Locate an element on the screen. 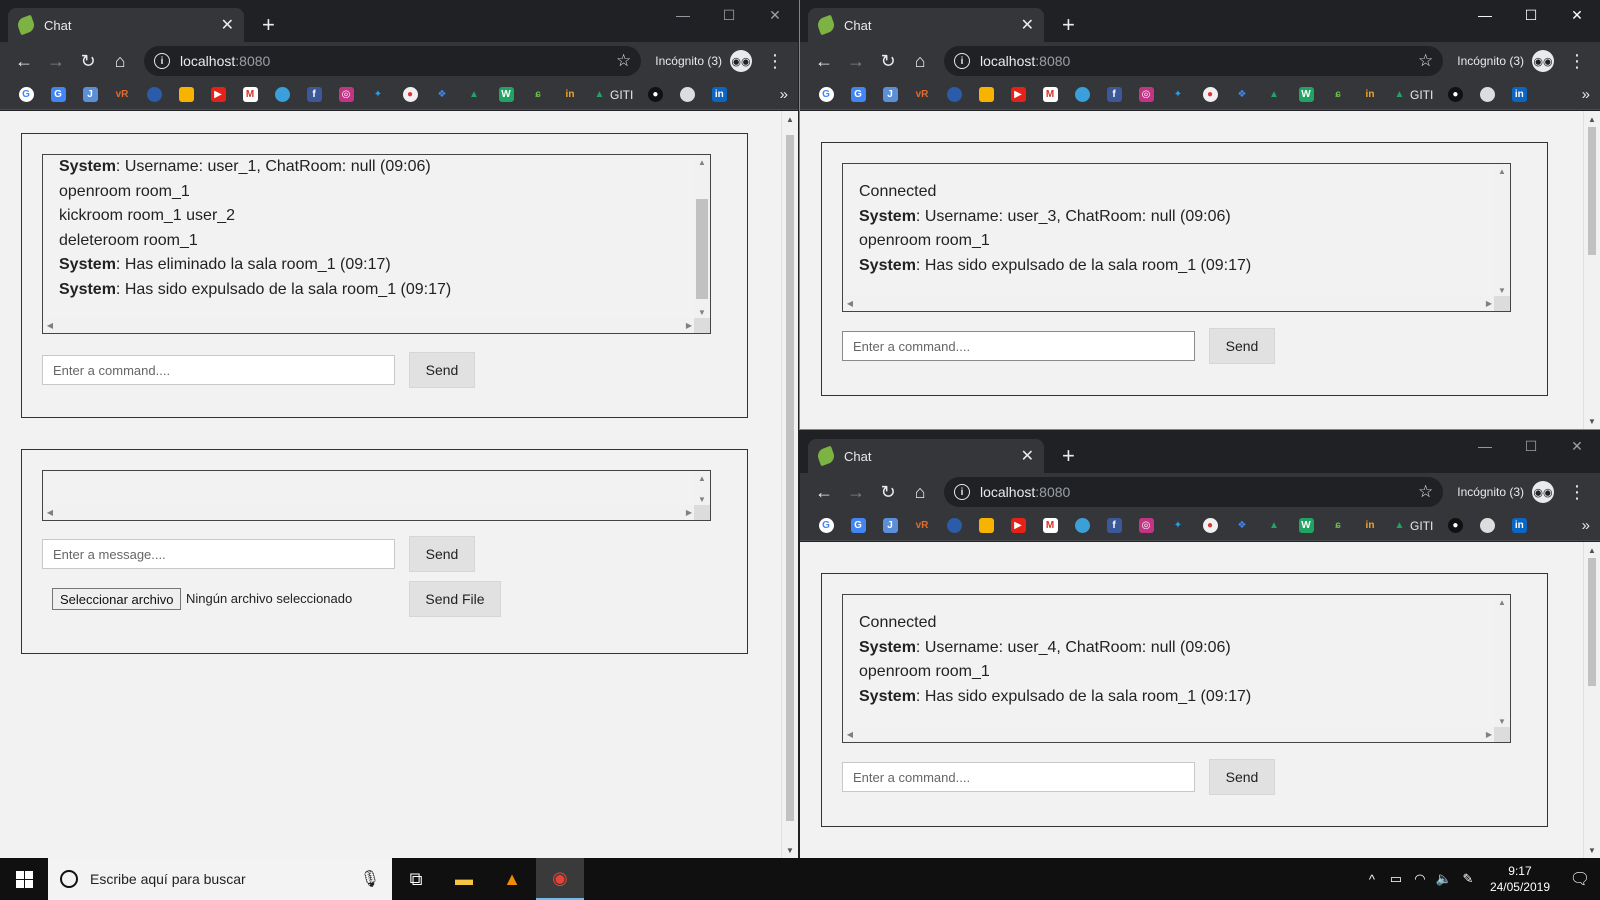 Image resolution: width=1600 pixels, height=900 pixels. shield-icon is located at coordinates (954, 95).